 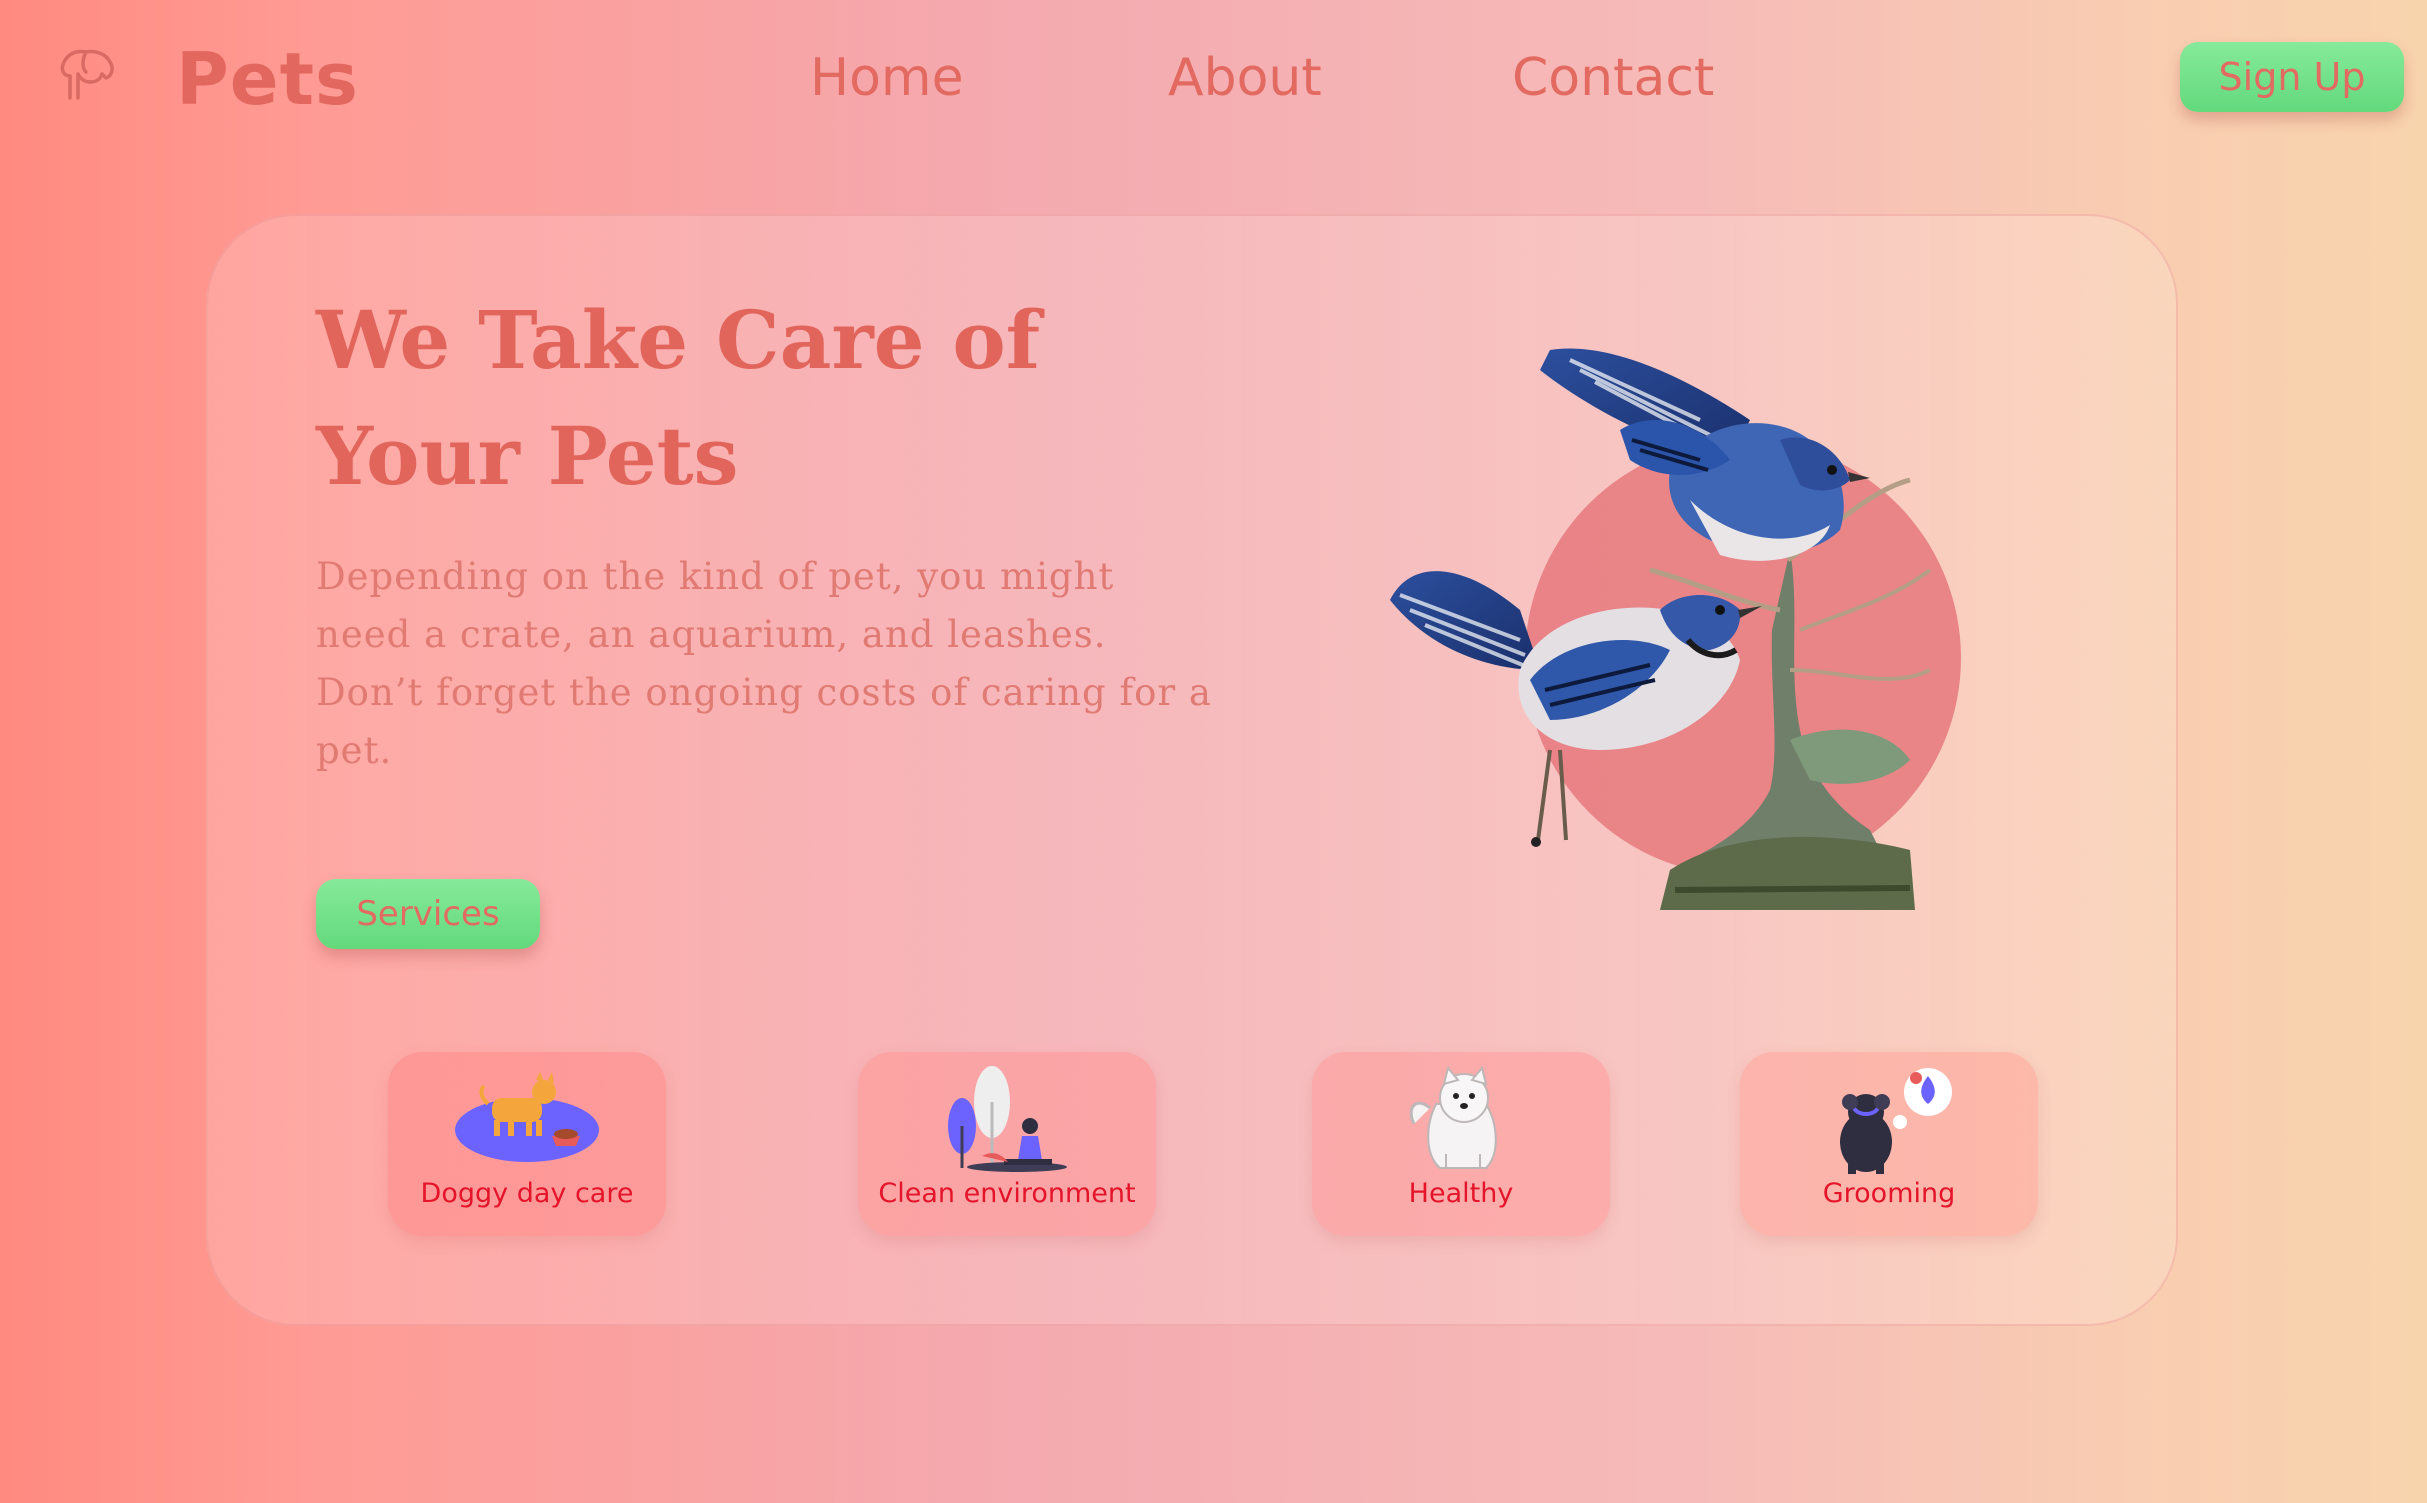 I want to click on blue-jays-illustration-icon, so click(x=1675, y=629).